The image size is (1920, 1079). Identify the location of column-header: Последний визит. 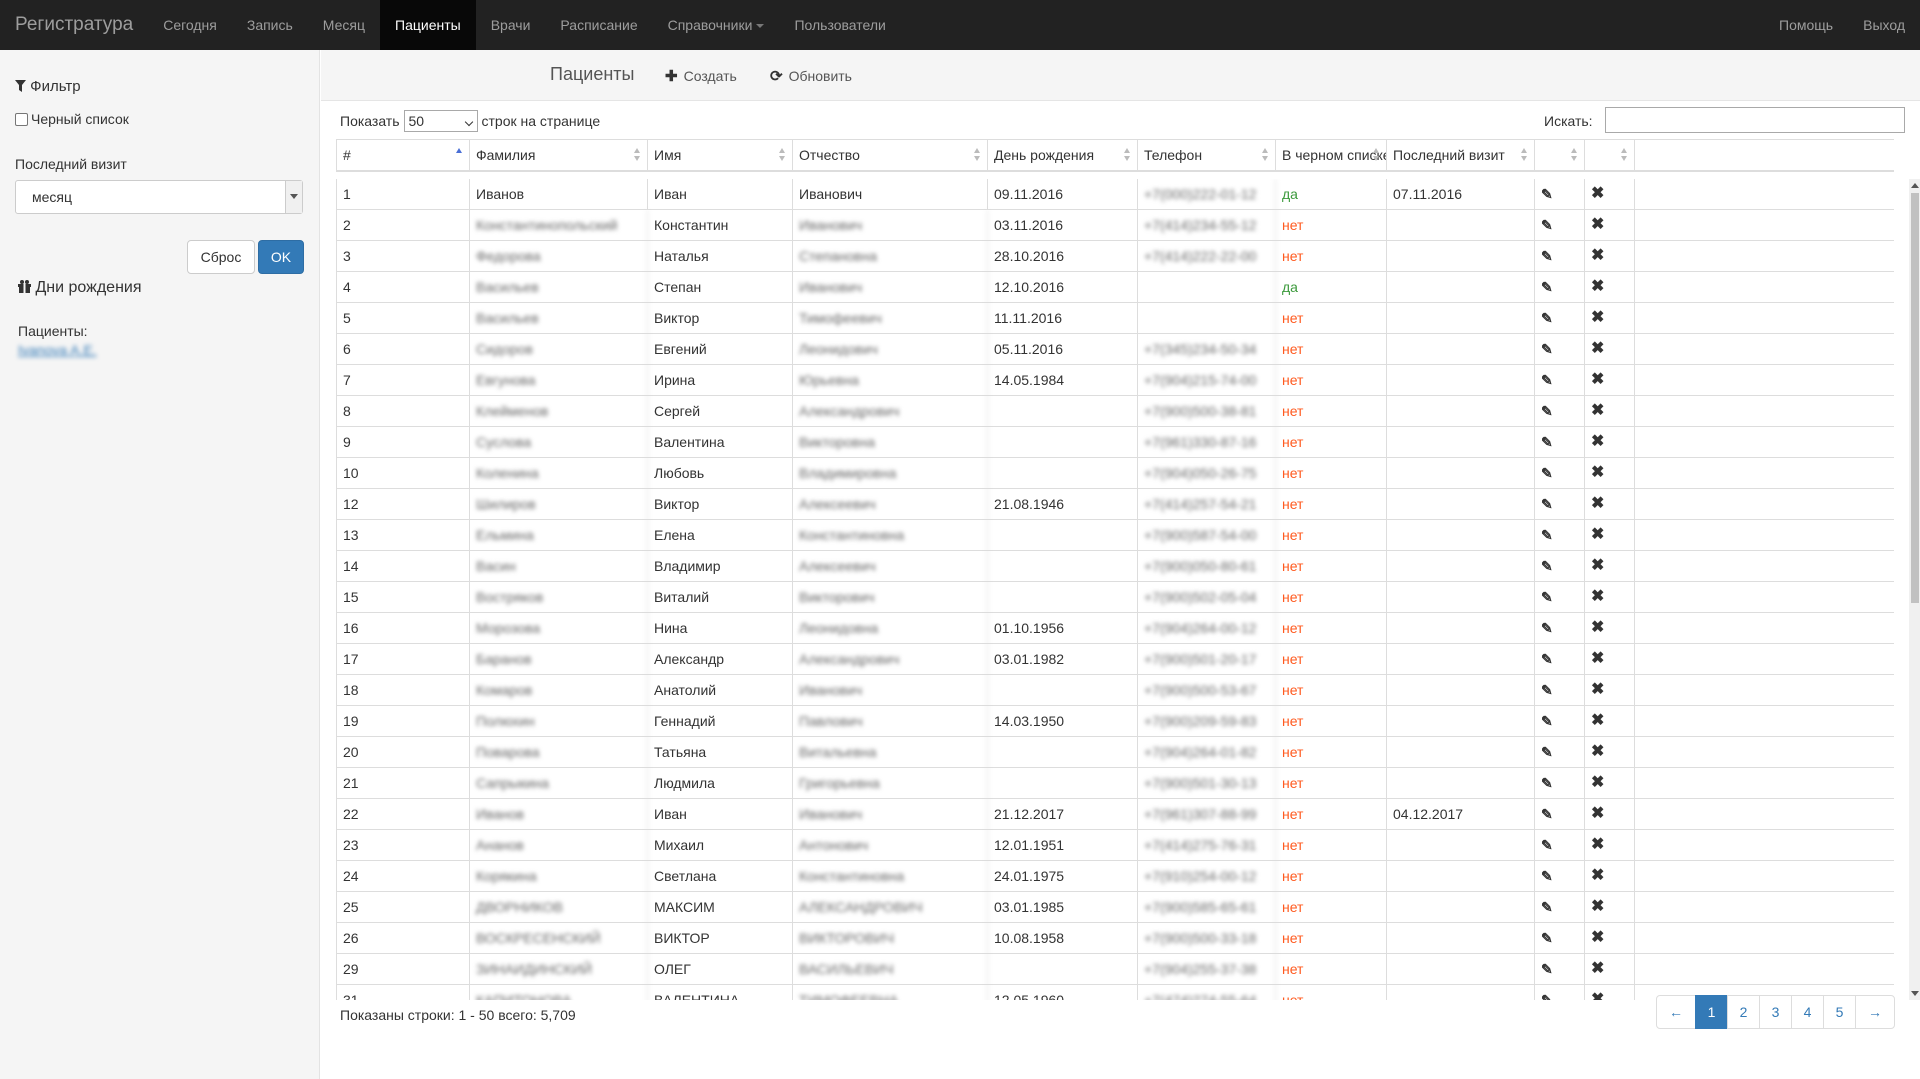
(1461, 155).